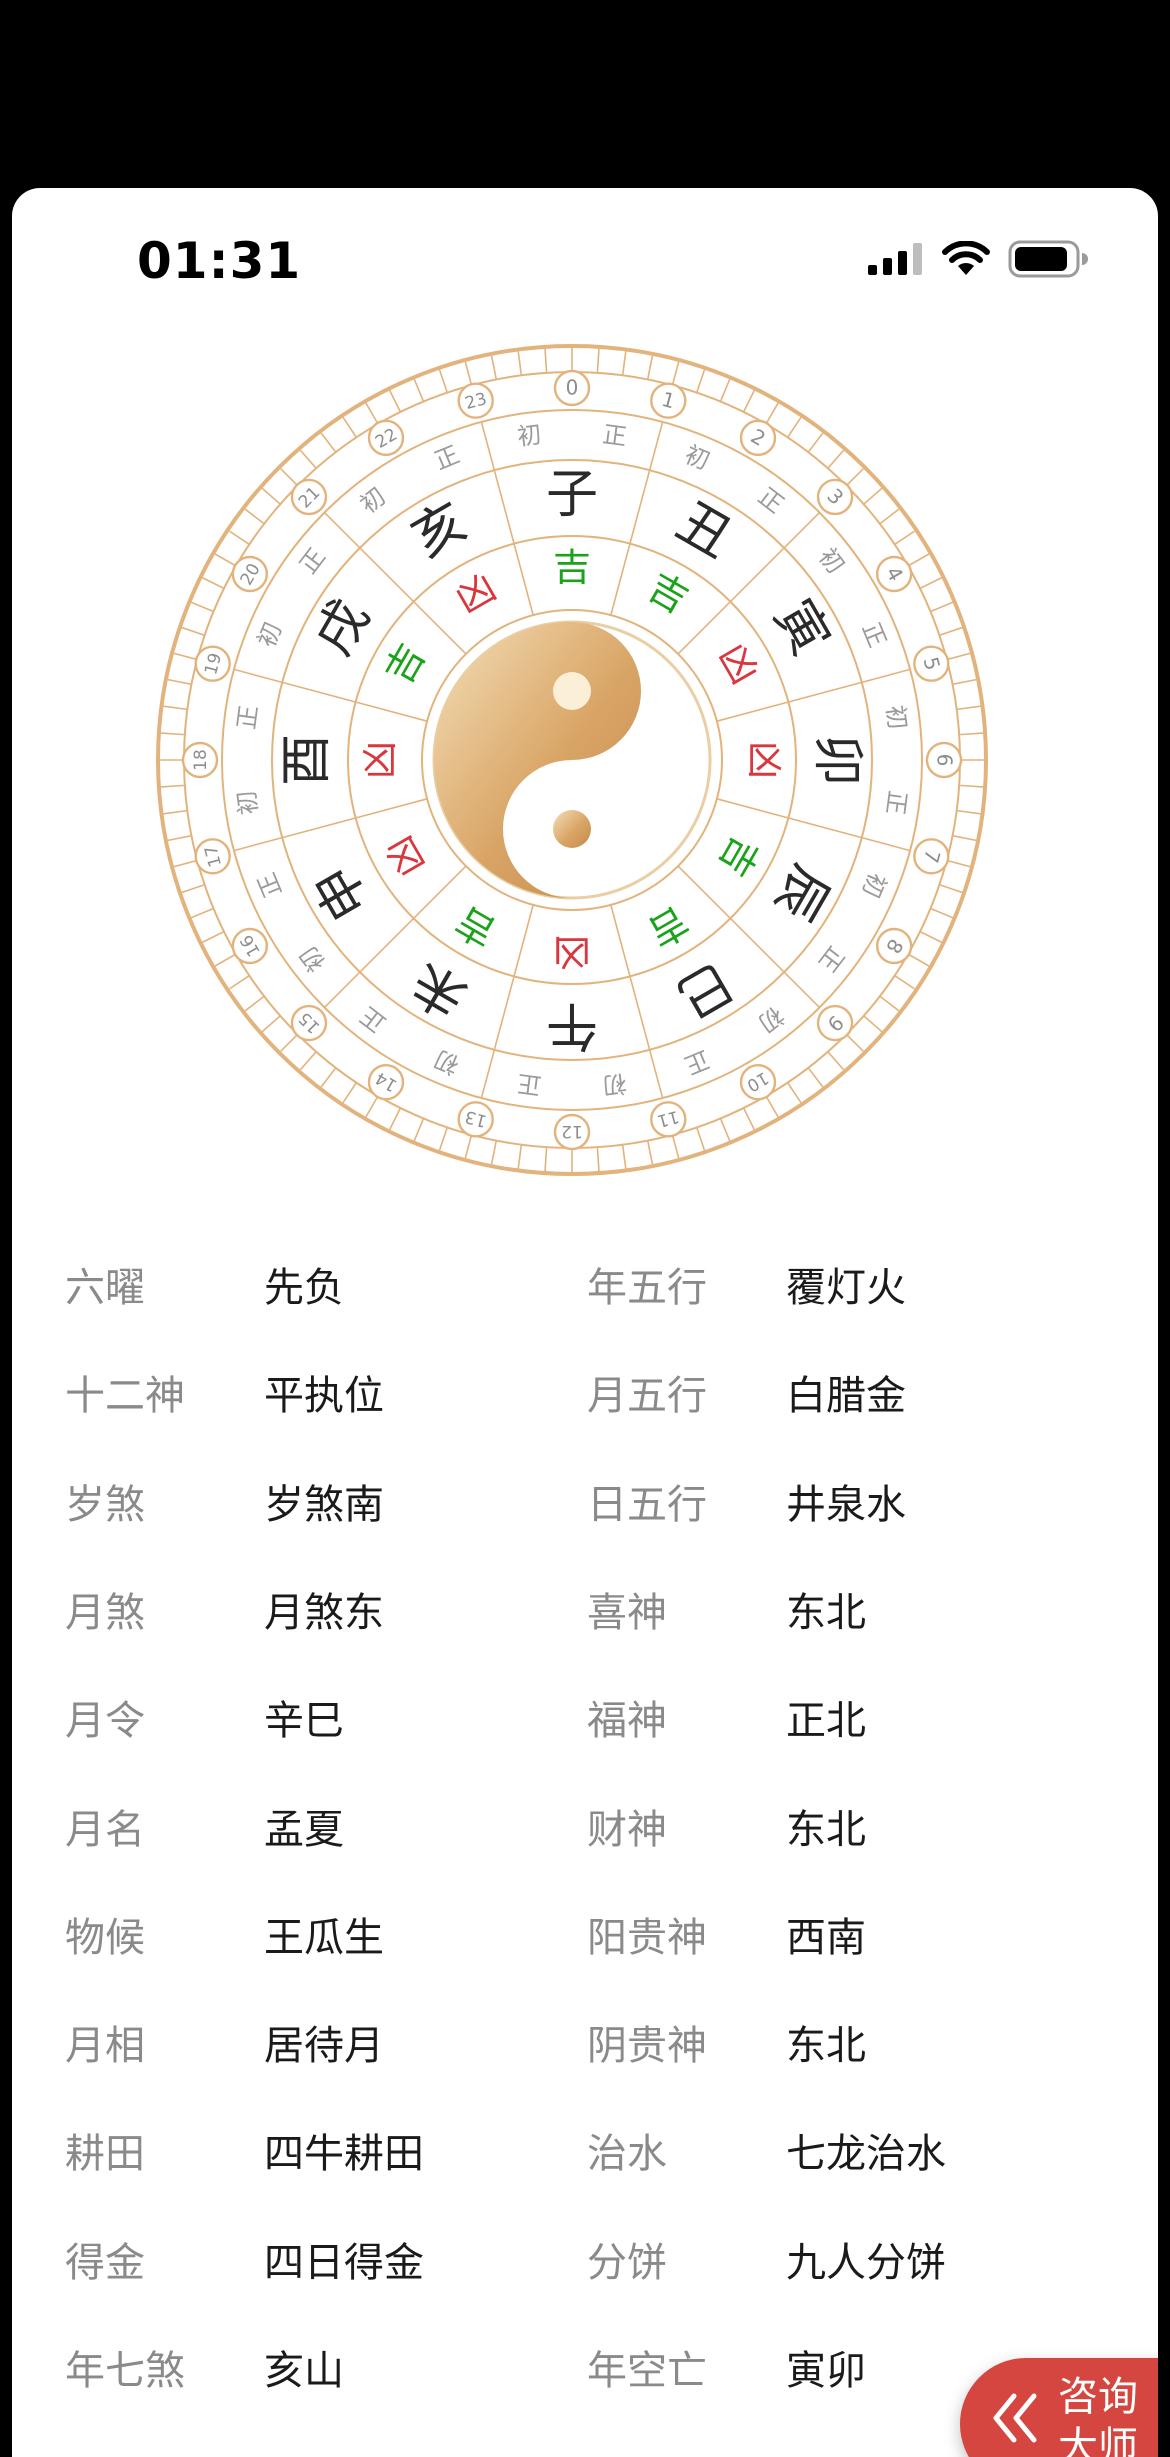 This screenshot has height=2457, width=1170. Describe the element at coordinates (324, 1612) in the screenshot. I see `info-value: 月煞东` at that location.